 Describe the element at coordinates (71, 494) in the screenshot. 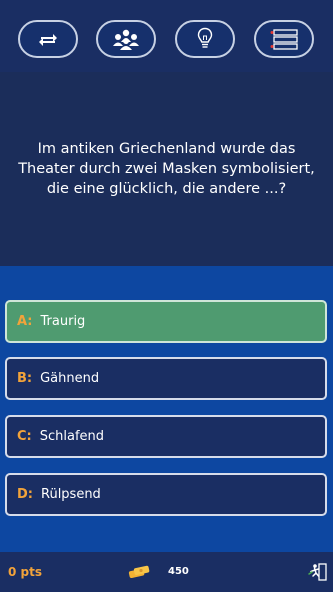

I see `answer-text: Rülpsend` at that location.